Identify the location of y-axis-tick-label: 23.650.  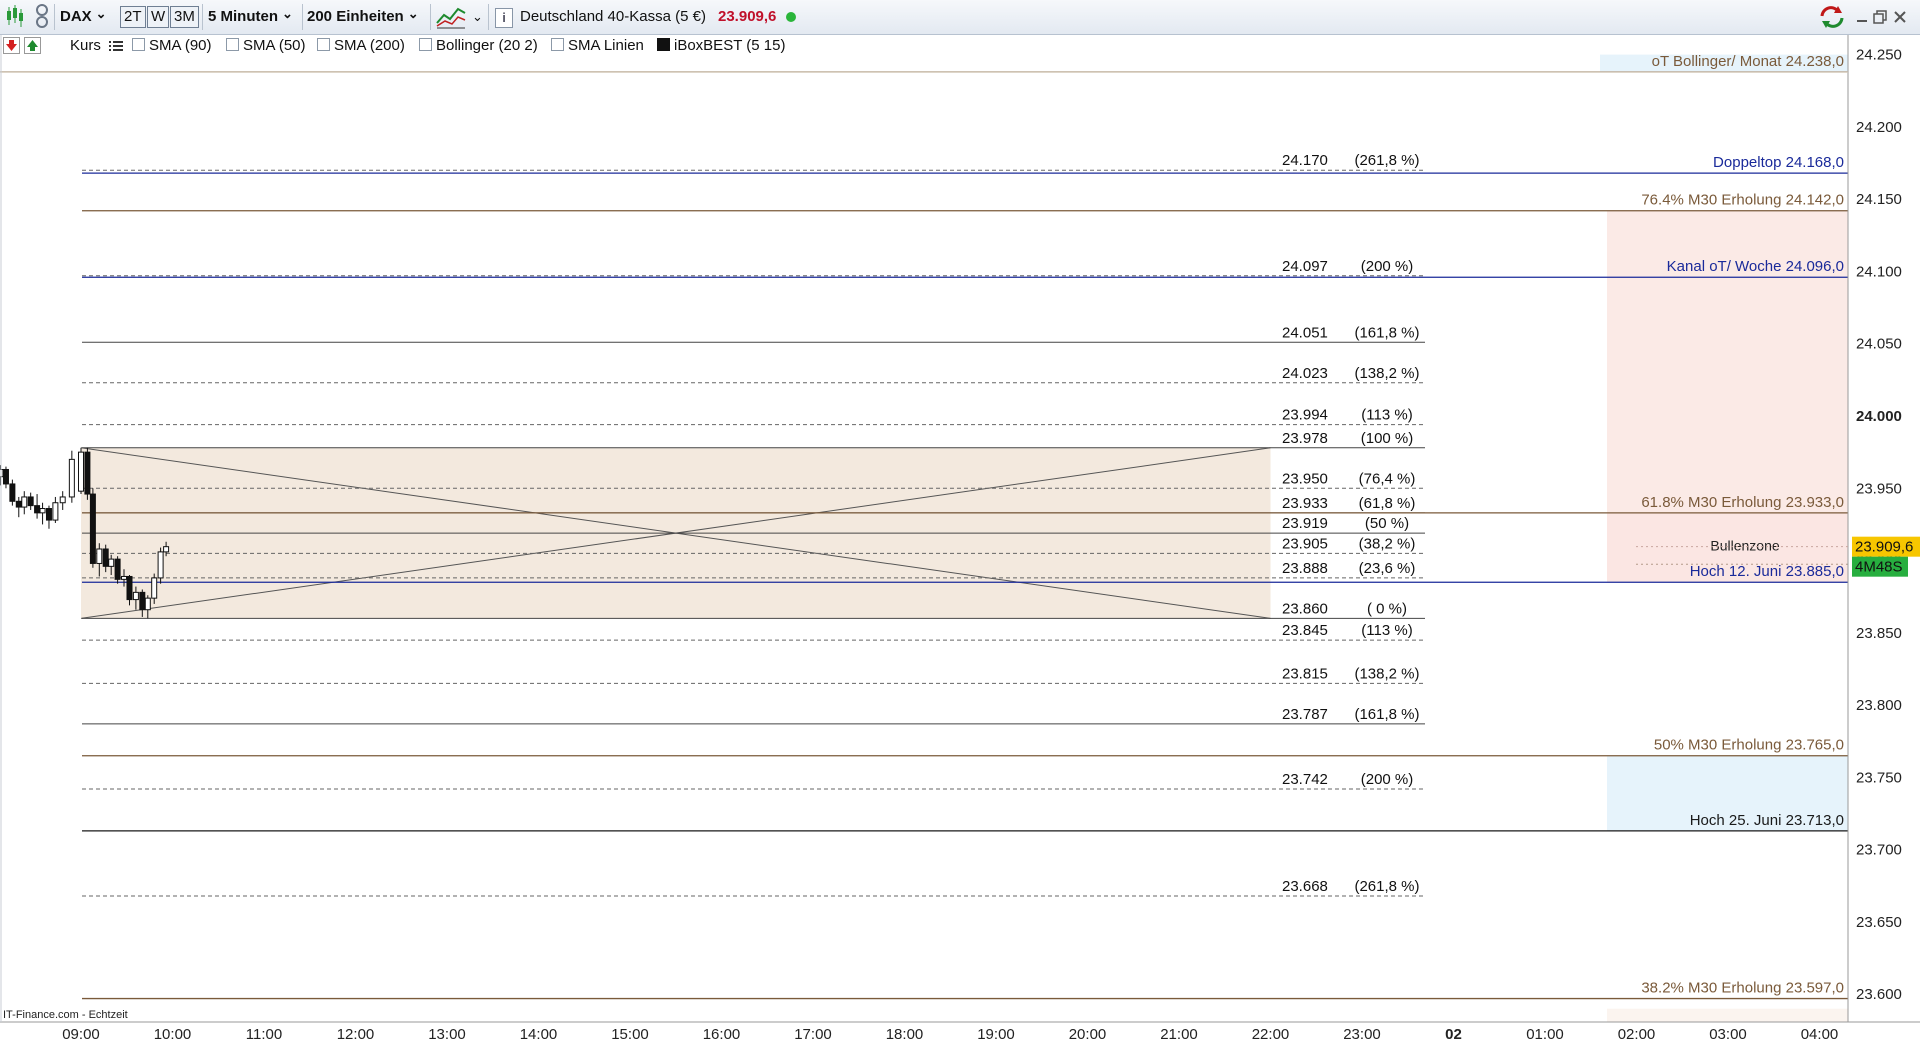
(1879, 922).